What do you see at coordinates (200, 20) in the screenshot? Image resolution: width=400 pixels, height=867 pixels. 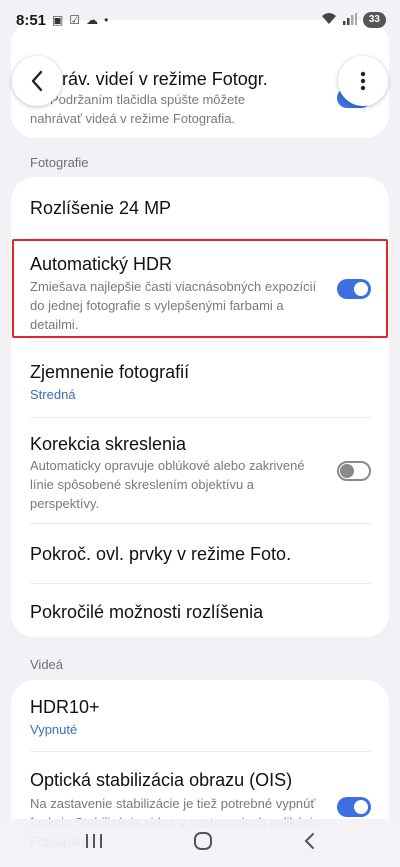 I see `status-bar: 8:51 ▣ ☑ ☁ • 33` at bounding box center [200, 20].